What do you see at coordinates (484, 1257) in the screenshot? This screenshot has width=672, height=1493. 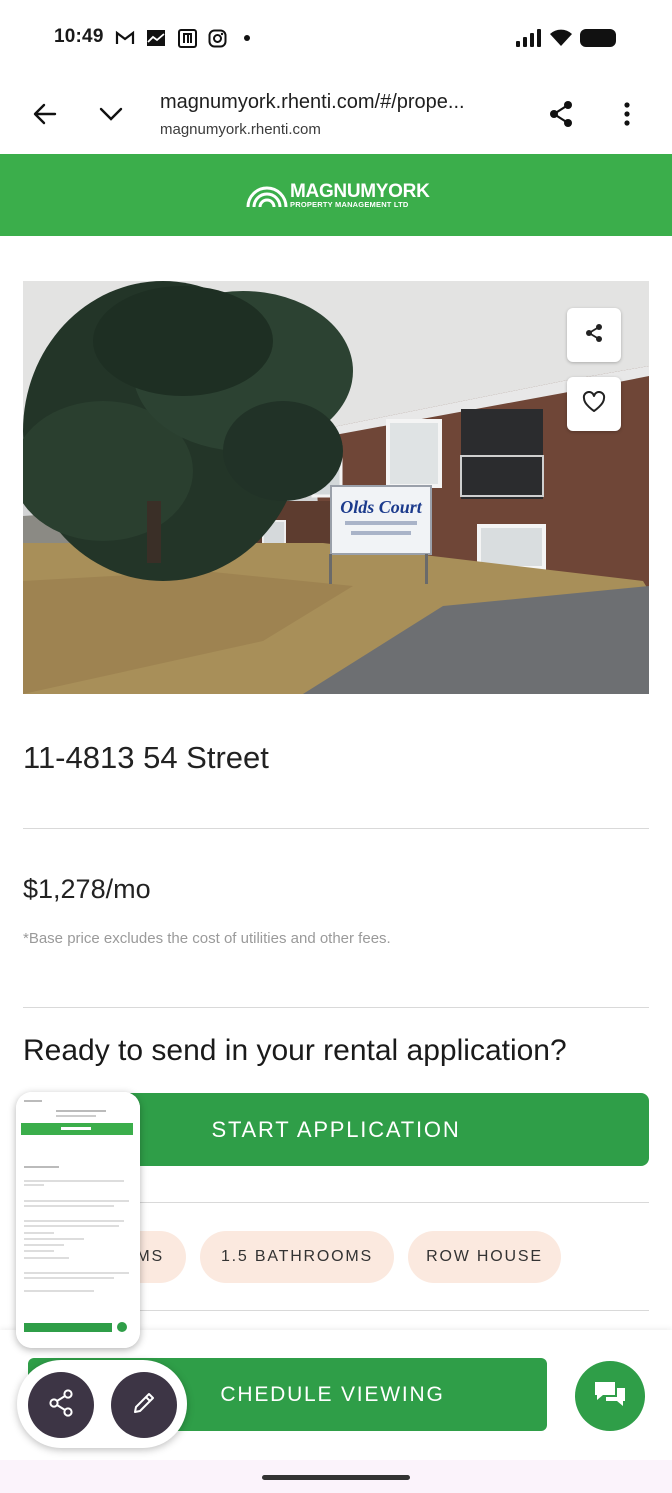 I see `feature-chip-type: ROW HOUSE` at bounding box center [484, 1257].